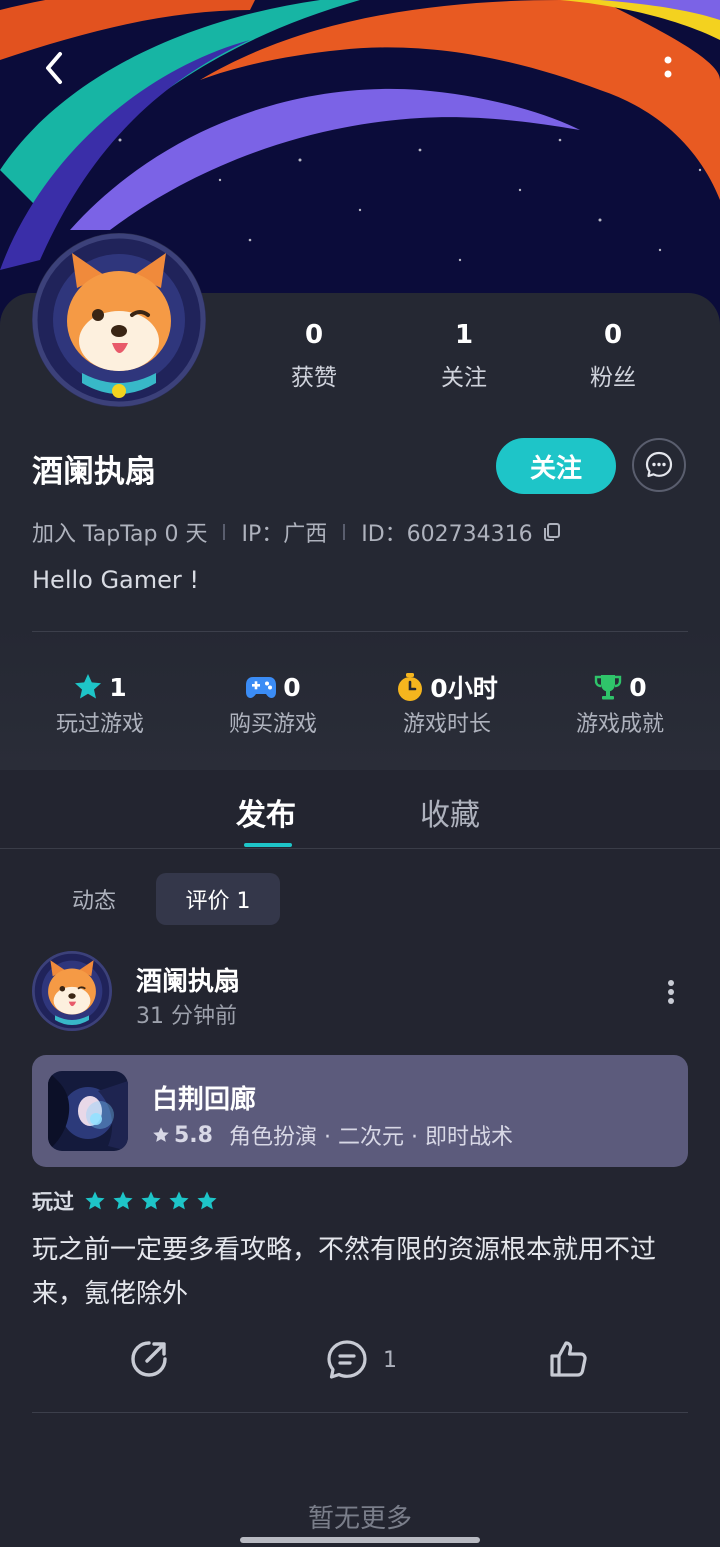  I want to click on stat-likes: 0 获赞, so click(314, 355).